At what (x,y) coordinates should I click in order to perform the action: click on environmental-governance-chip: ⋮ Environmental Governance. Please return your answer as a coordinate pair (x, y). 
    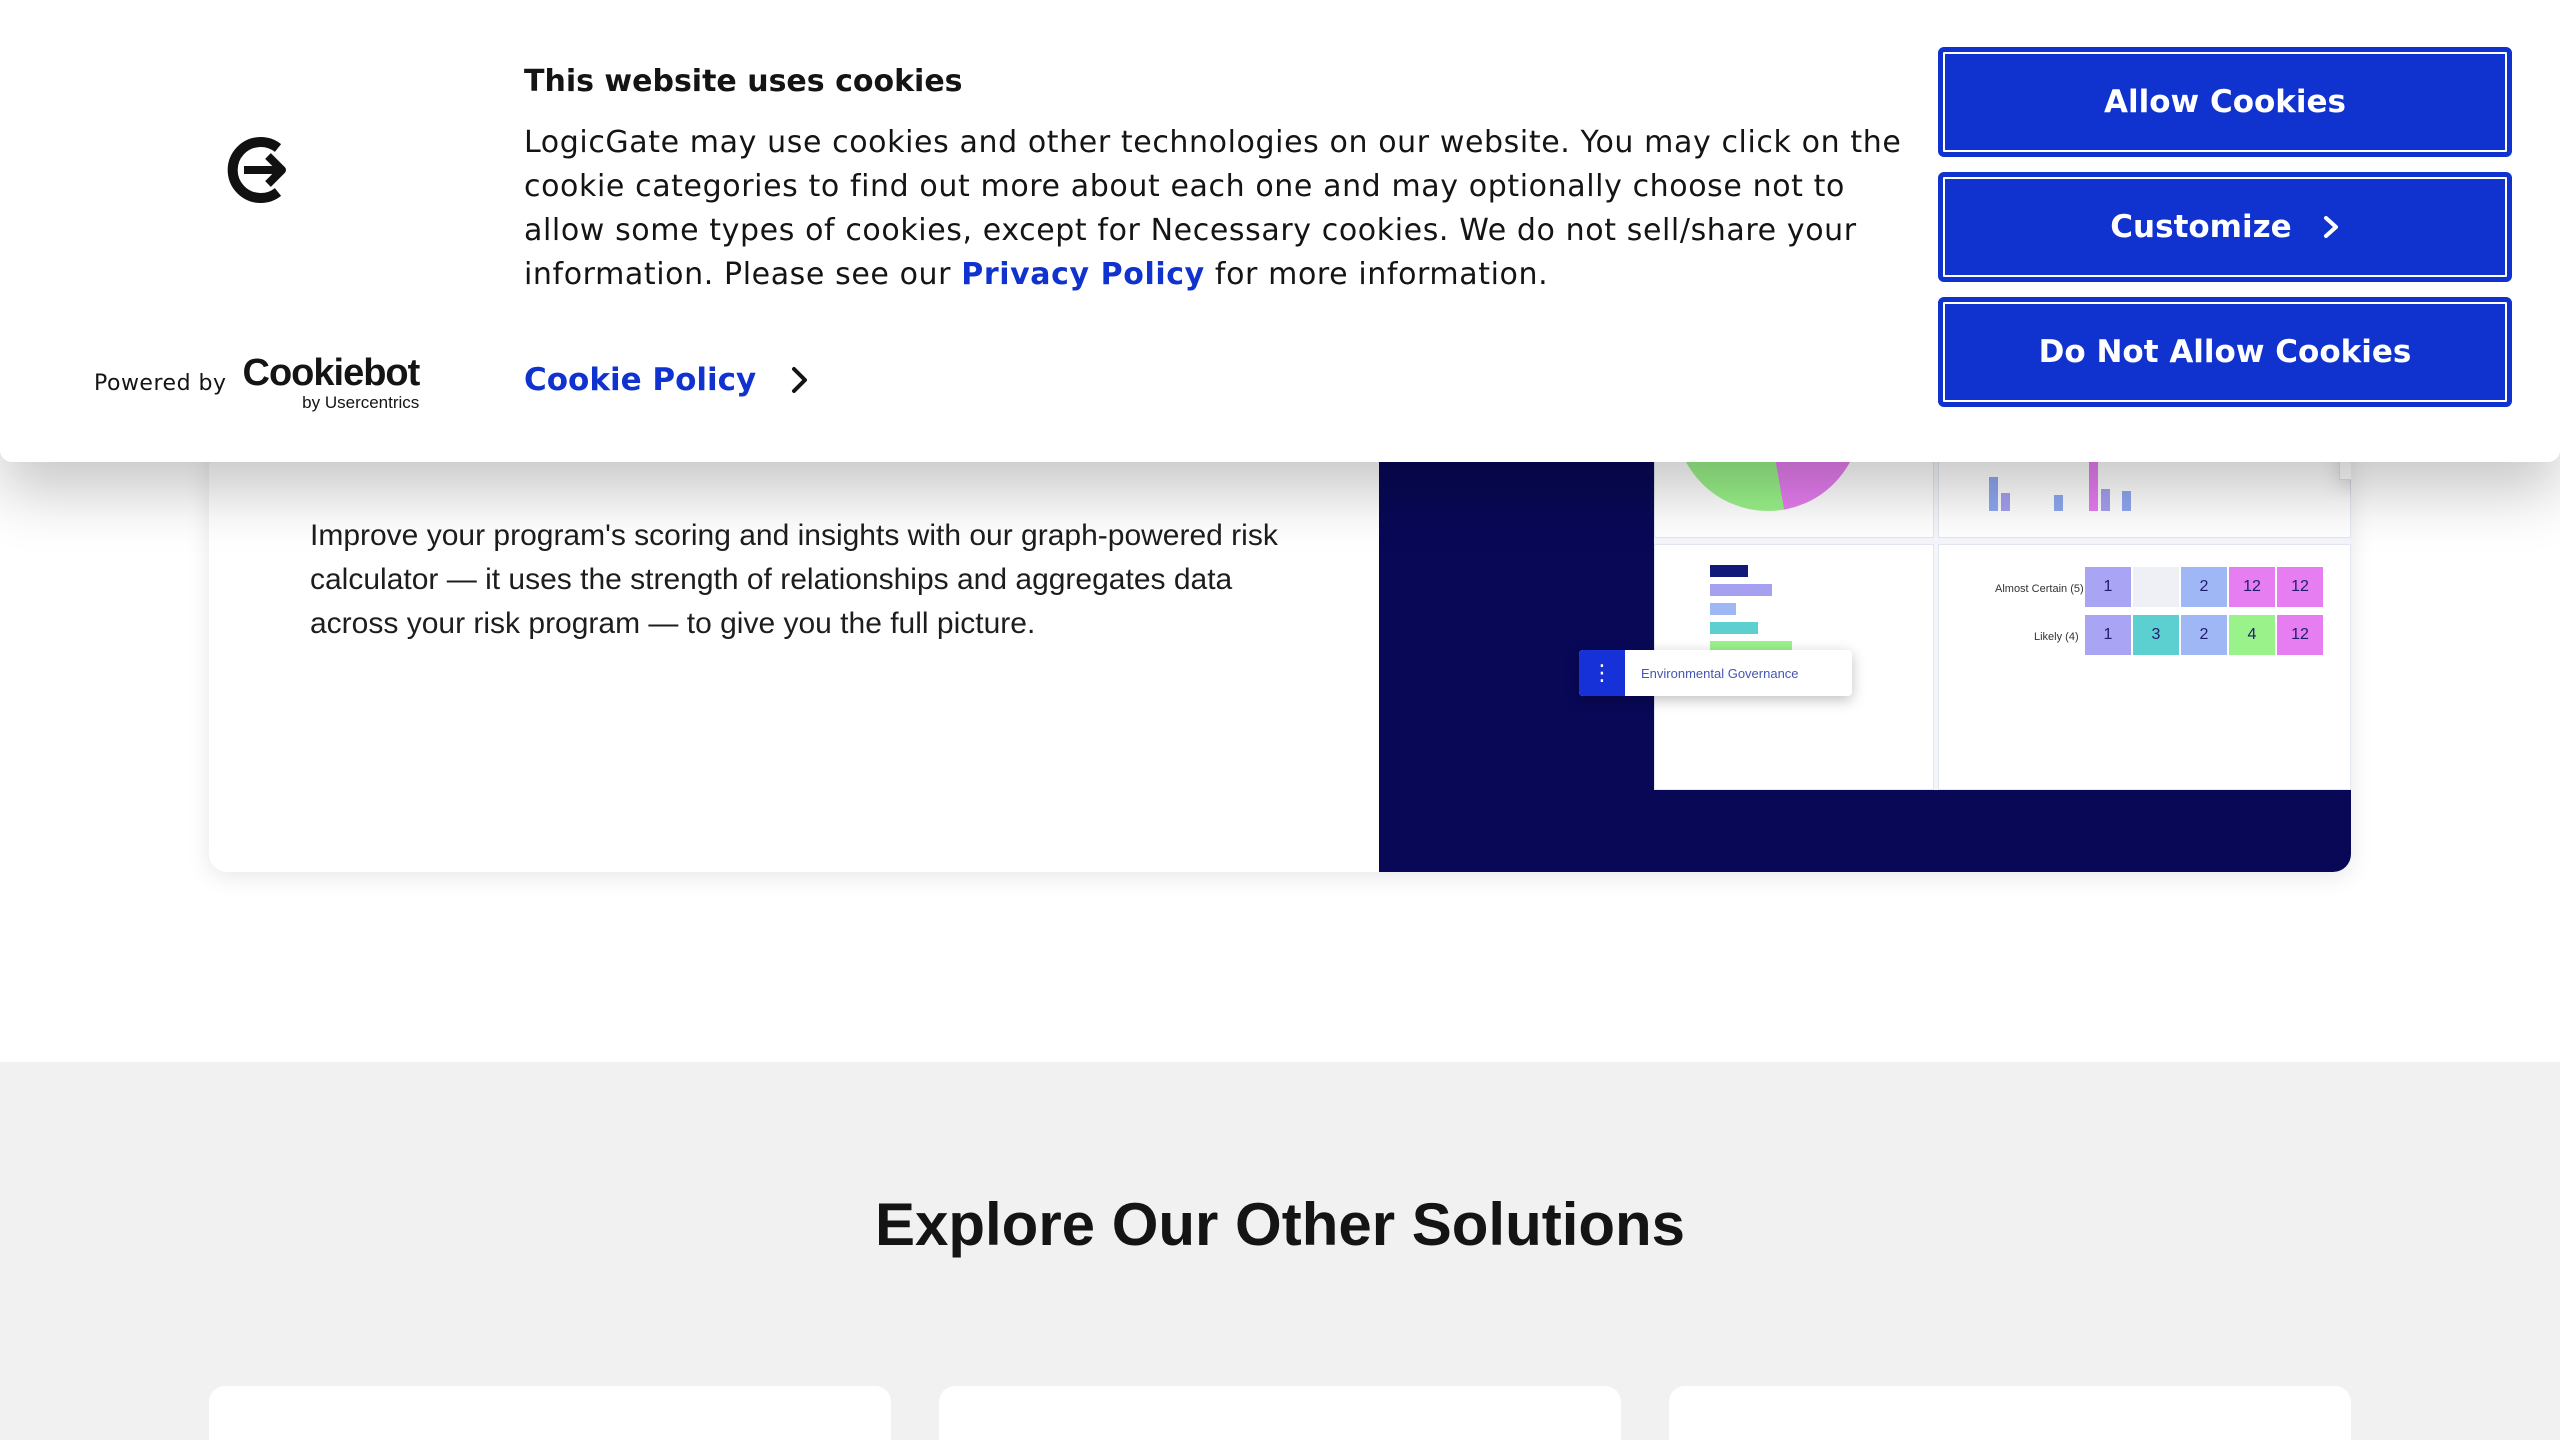
    Looking at the image, I should click on (1715, 673).